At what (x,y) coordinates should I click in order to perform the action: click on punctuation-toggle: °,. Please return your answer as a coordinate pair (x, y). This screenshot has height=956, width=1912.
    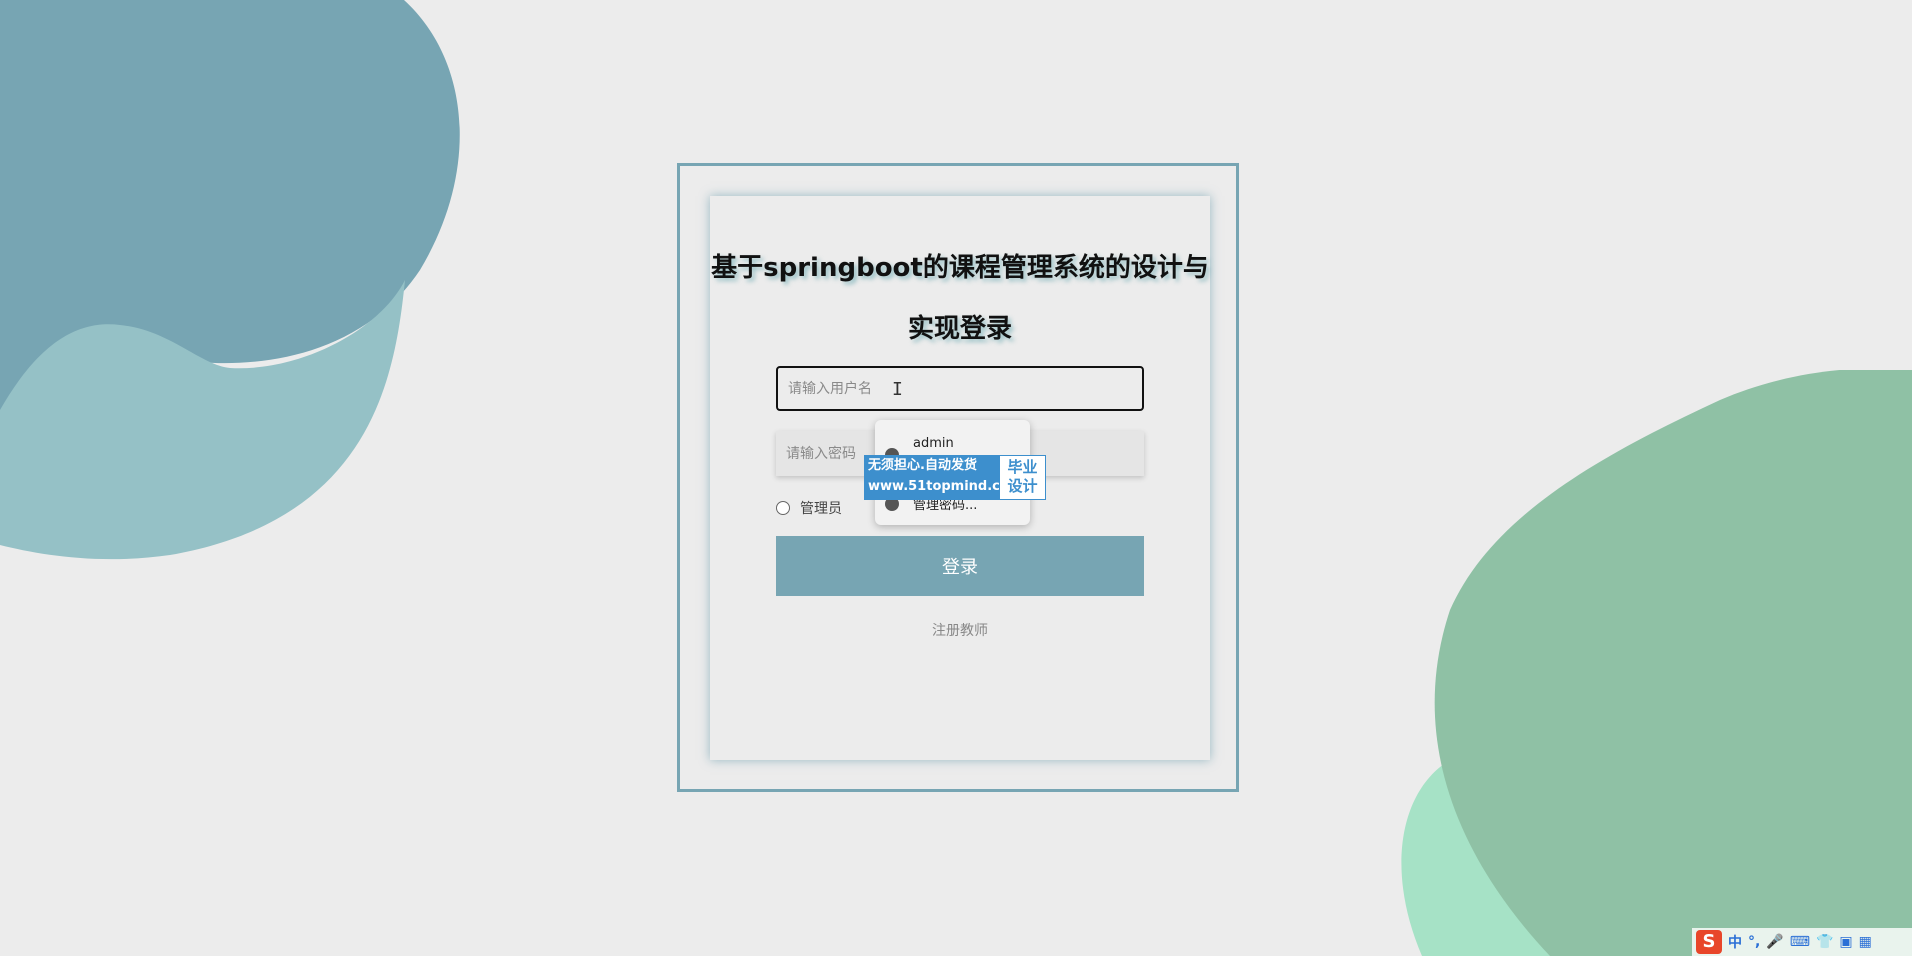
    Looking at the image, I should click on (1754, 942).